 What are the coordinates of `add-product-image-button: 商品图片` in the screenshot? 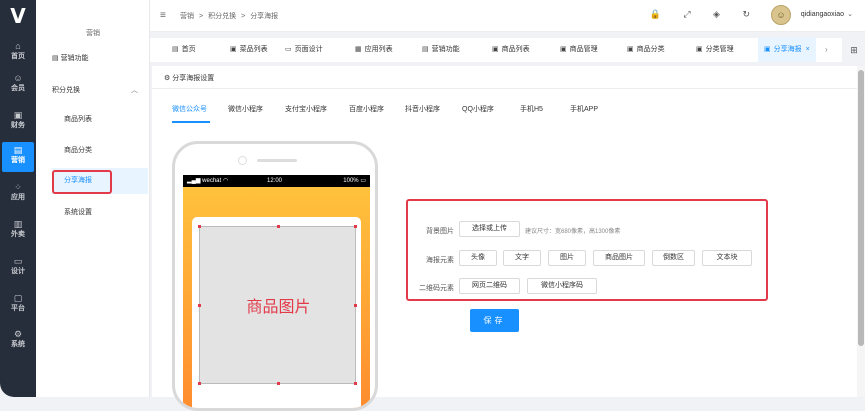 It's located at (619, 258).